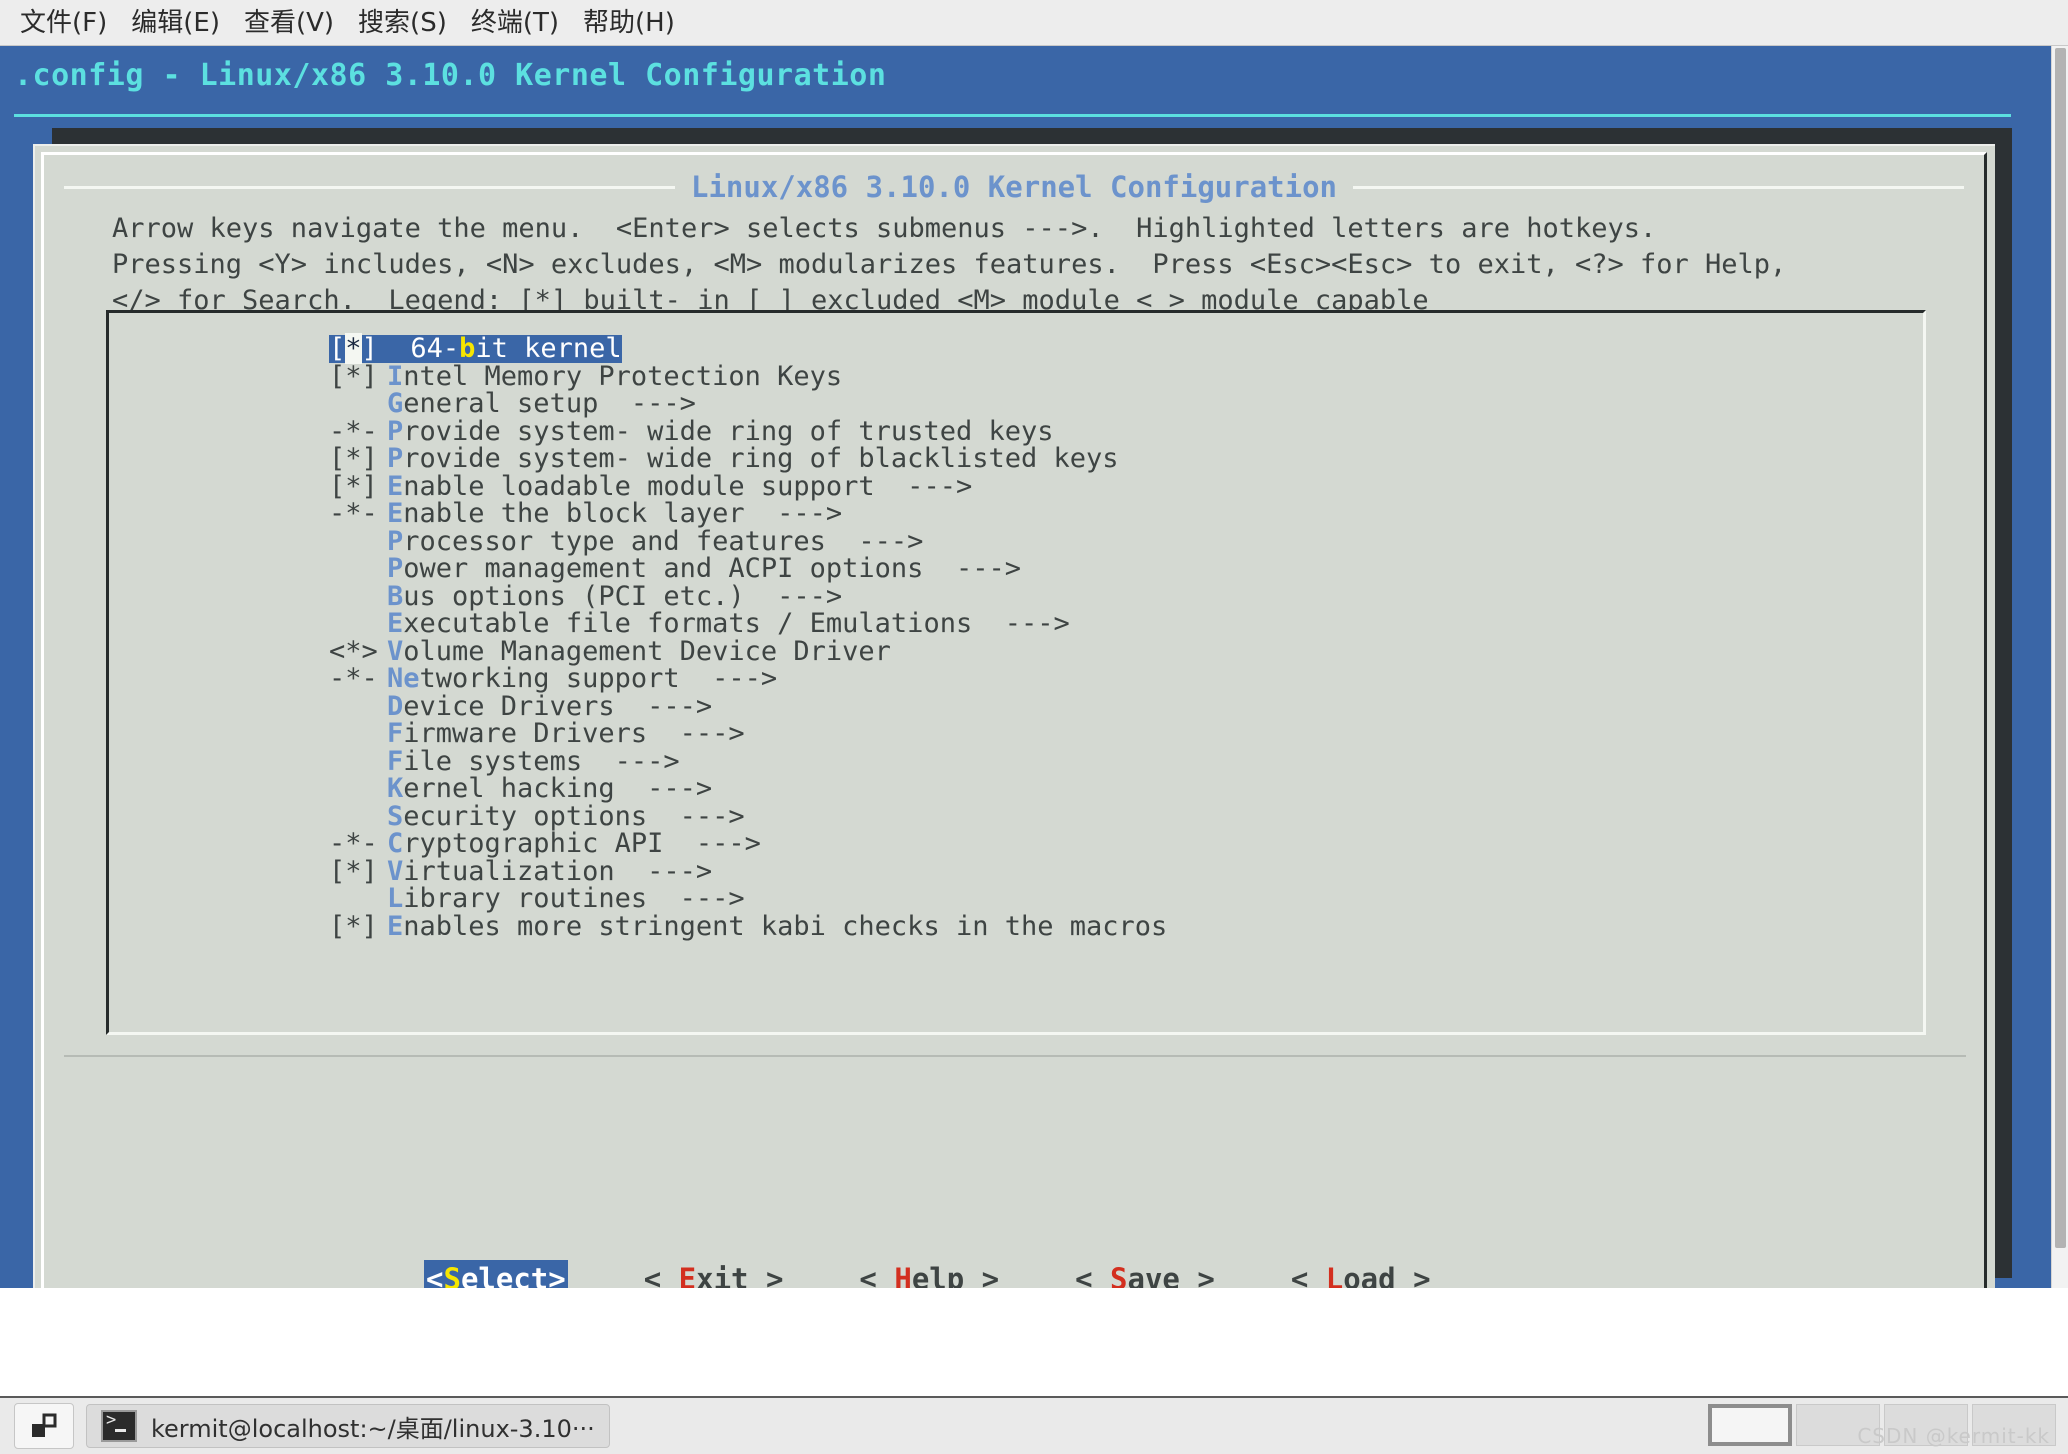 Image resolution: width=2068 pixels, height=1454 pixels. I want to click on menu-item-tag: <*>, so click(353, 651).